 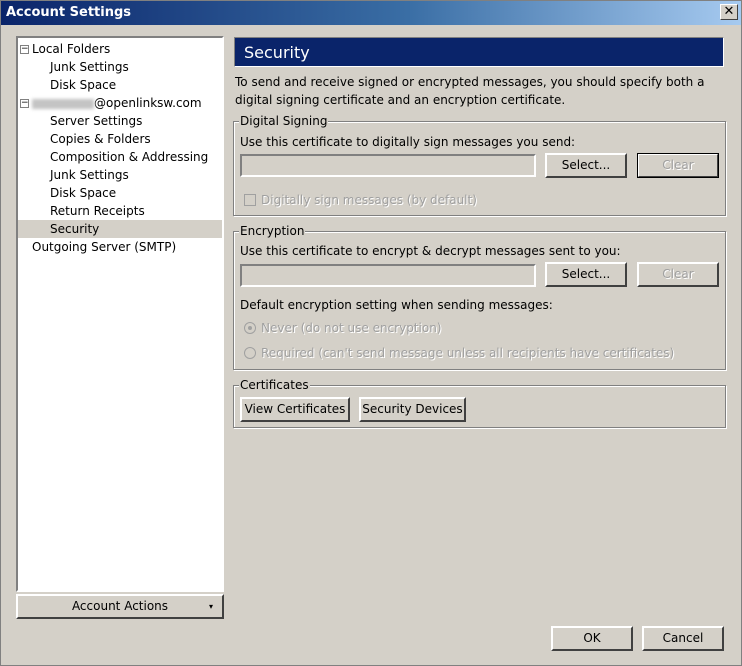 I want to click on radio-selected-icon, so click(x=250, y=328).